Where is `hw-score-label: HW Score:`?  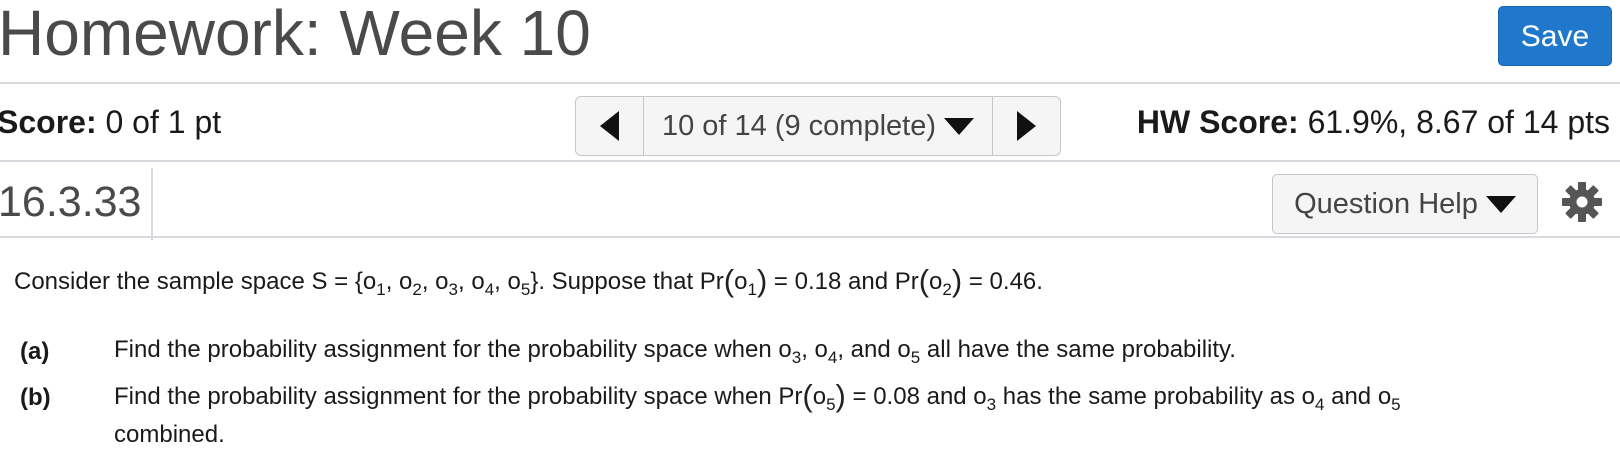
hw-score-label: HW Score: is located at coordinates (1217, 122).